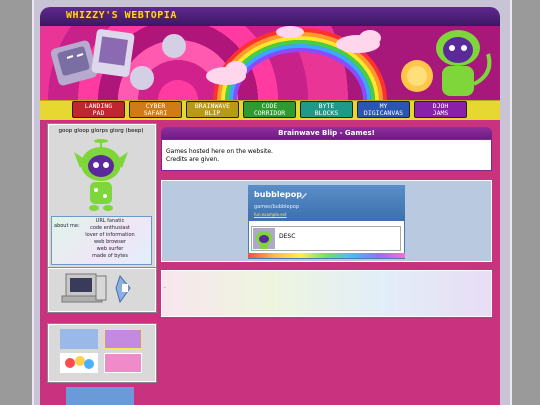 Image resolution: width=540 pixels, height=405 pixels. I want to click on about-line: URL fanatic, so click(110, 221).